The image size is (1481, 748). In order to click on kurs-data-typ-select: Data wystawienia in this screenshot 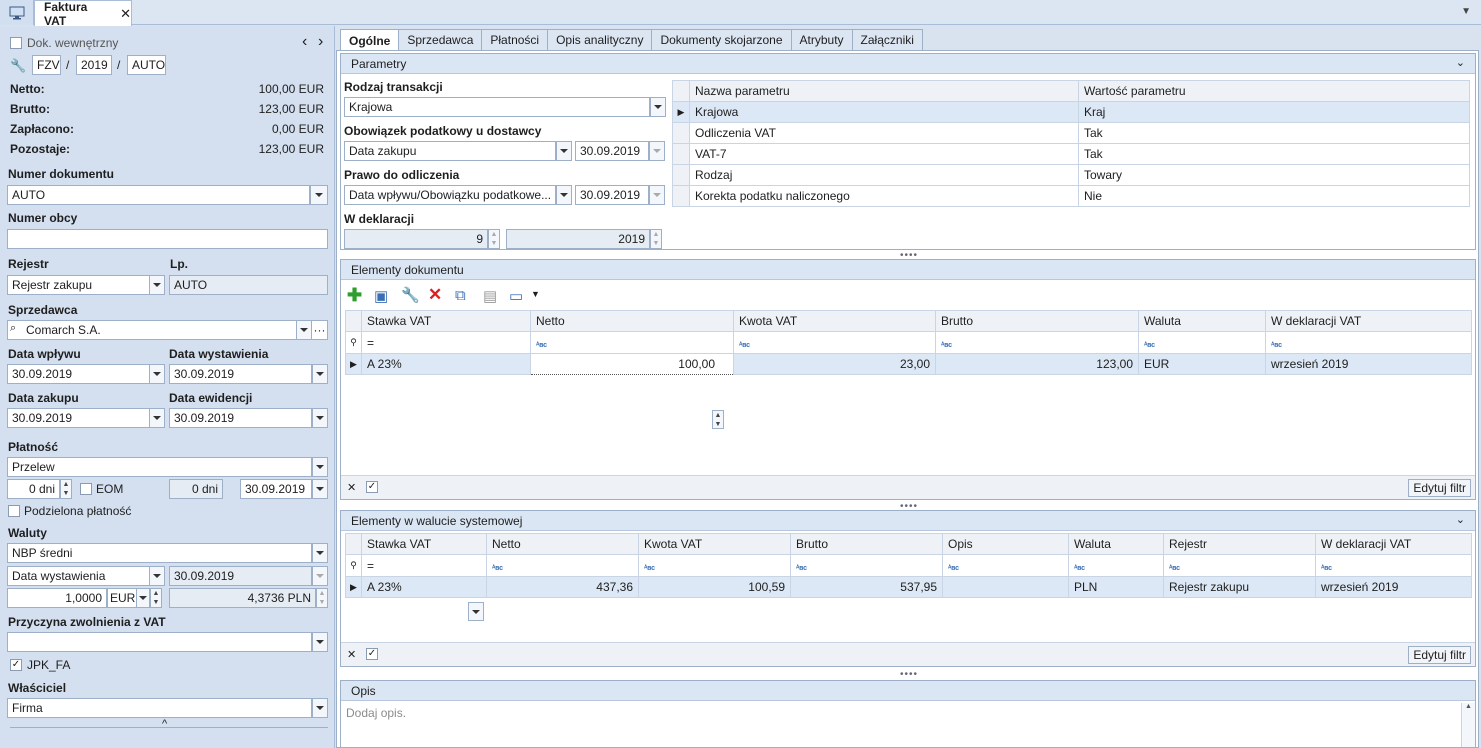, I will do `click(78, 576)`.